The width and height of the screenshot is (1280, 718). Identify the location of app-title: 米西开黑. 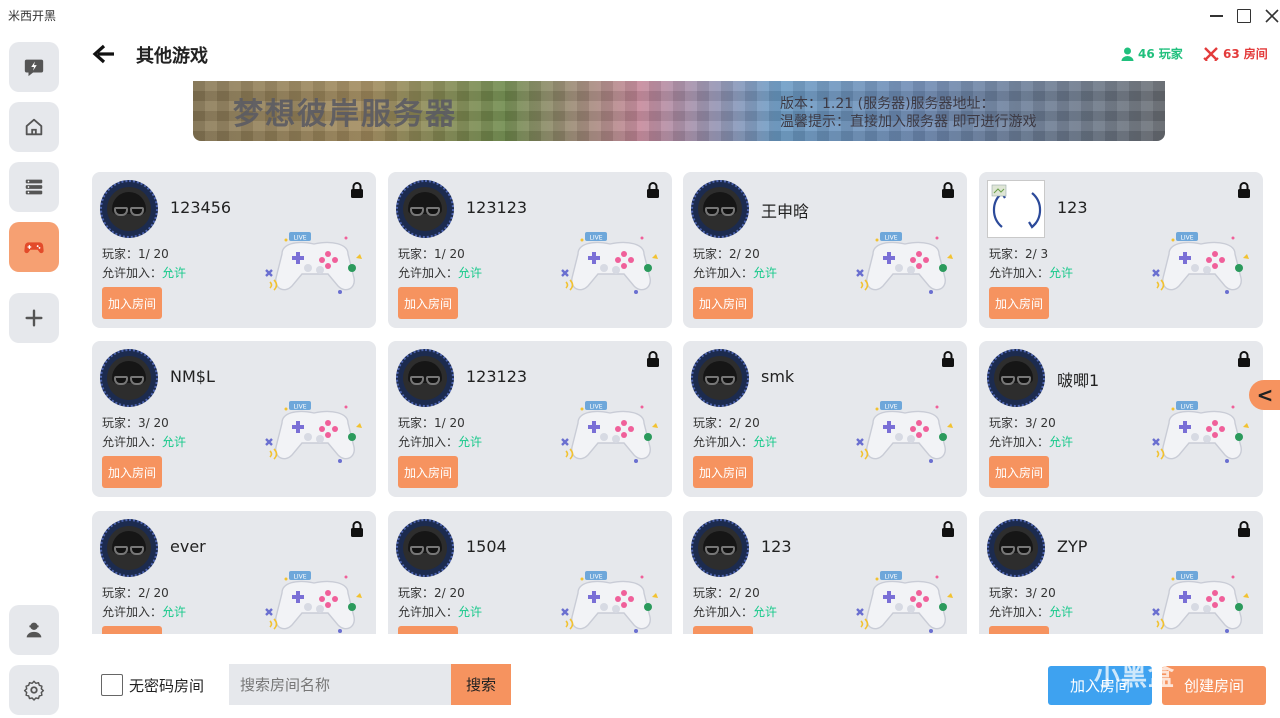
(32, 16).